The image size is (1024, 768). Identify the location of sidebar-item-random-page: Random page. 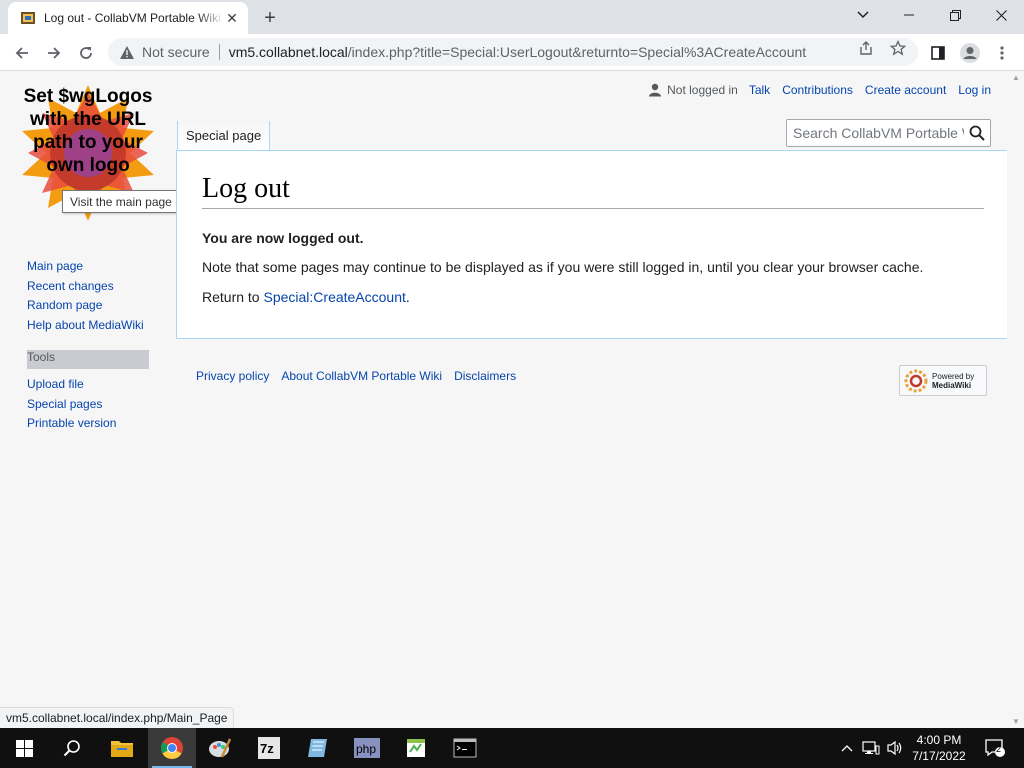
(85, 306).